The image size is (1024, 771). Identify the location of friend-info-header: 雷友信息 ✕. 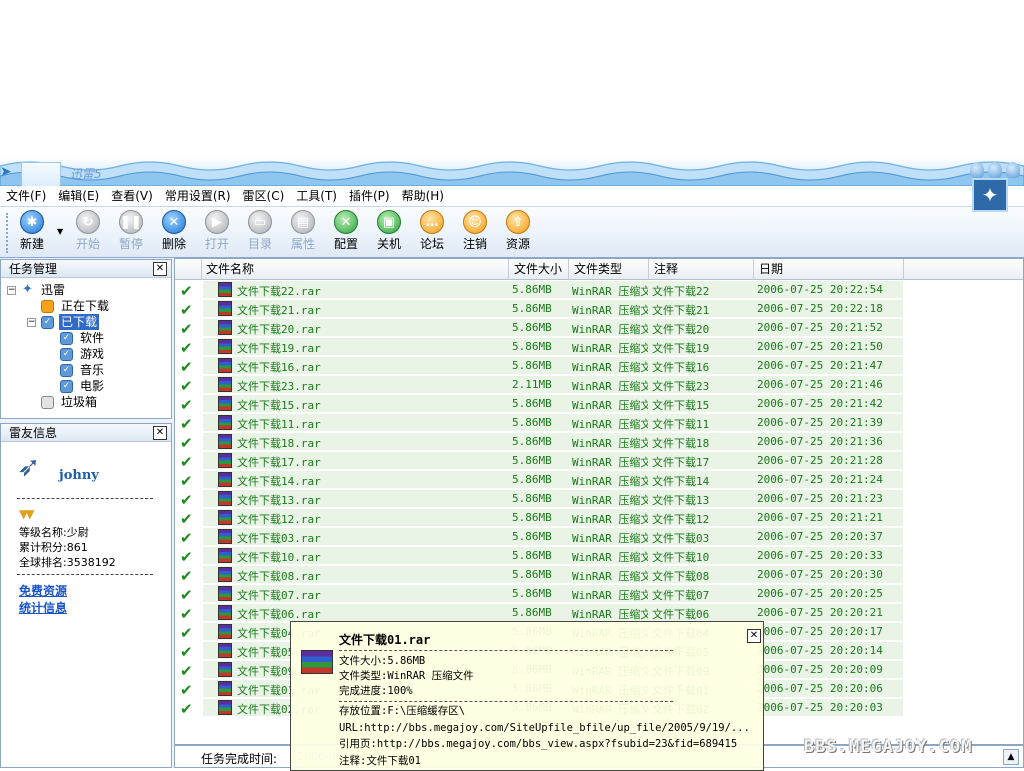
(86, 433).